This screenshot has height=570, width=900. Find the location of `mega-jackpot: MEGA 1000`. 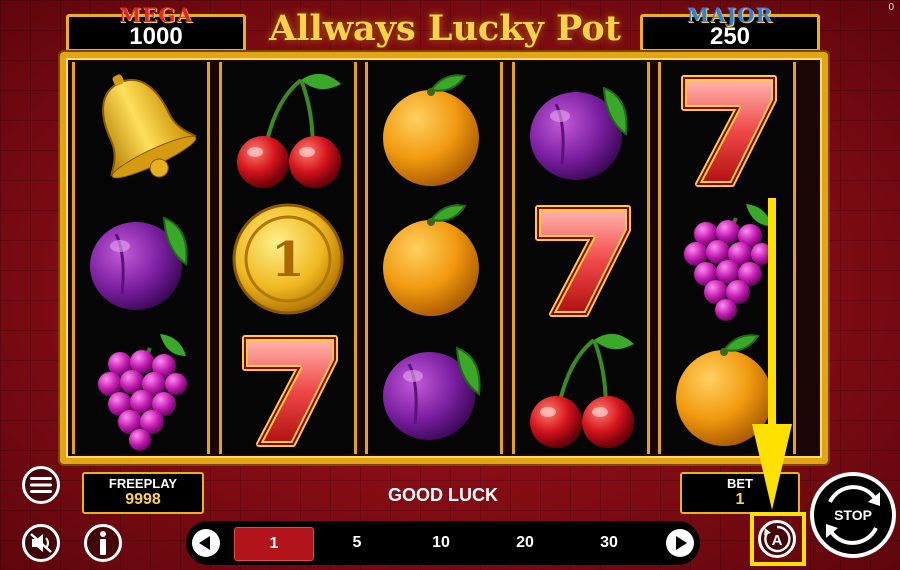

mega-jackpot: MEGA 1000 is located at coordinates (156, 27).